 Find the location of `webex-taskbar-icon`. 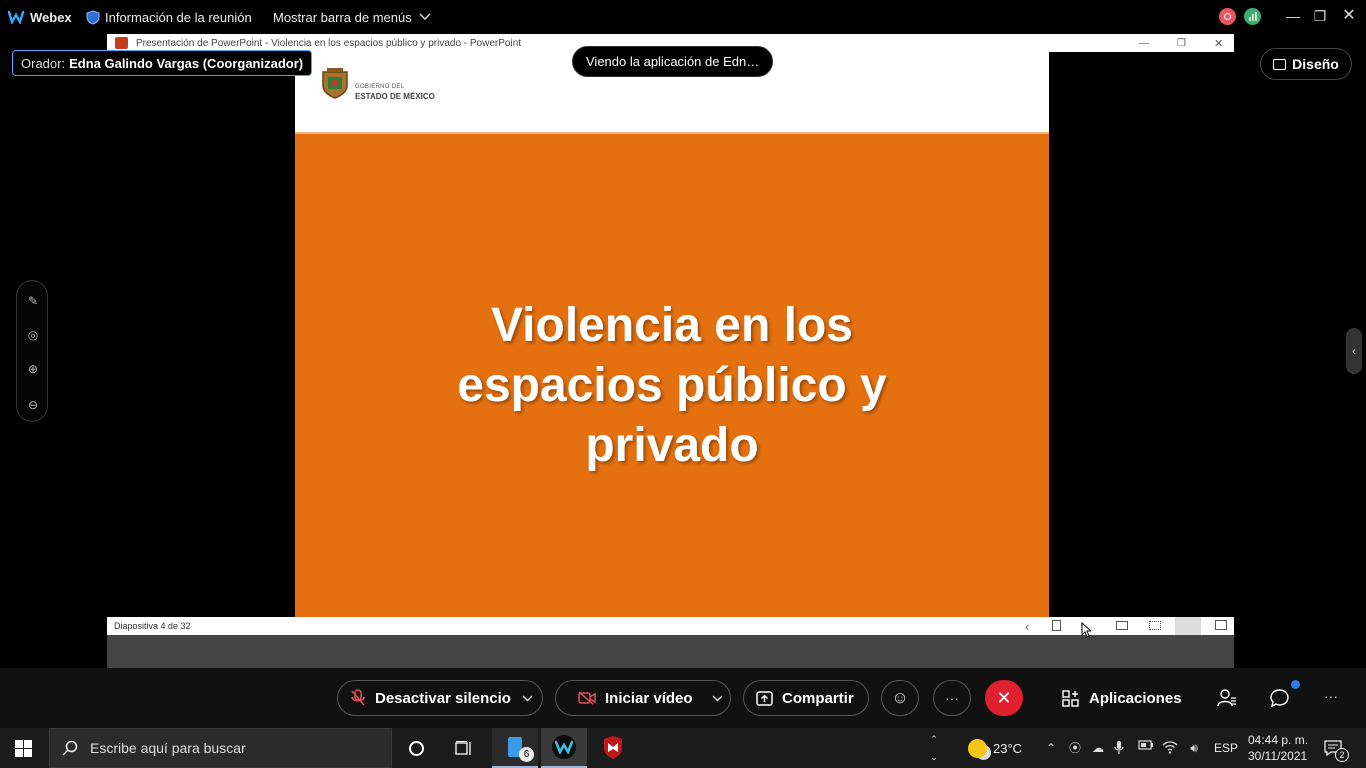

webex-taskbar-icon is located at coordinates (564, 747).